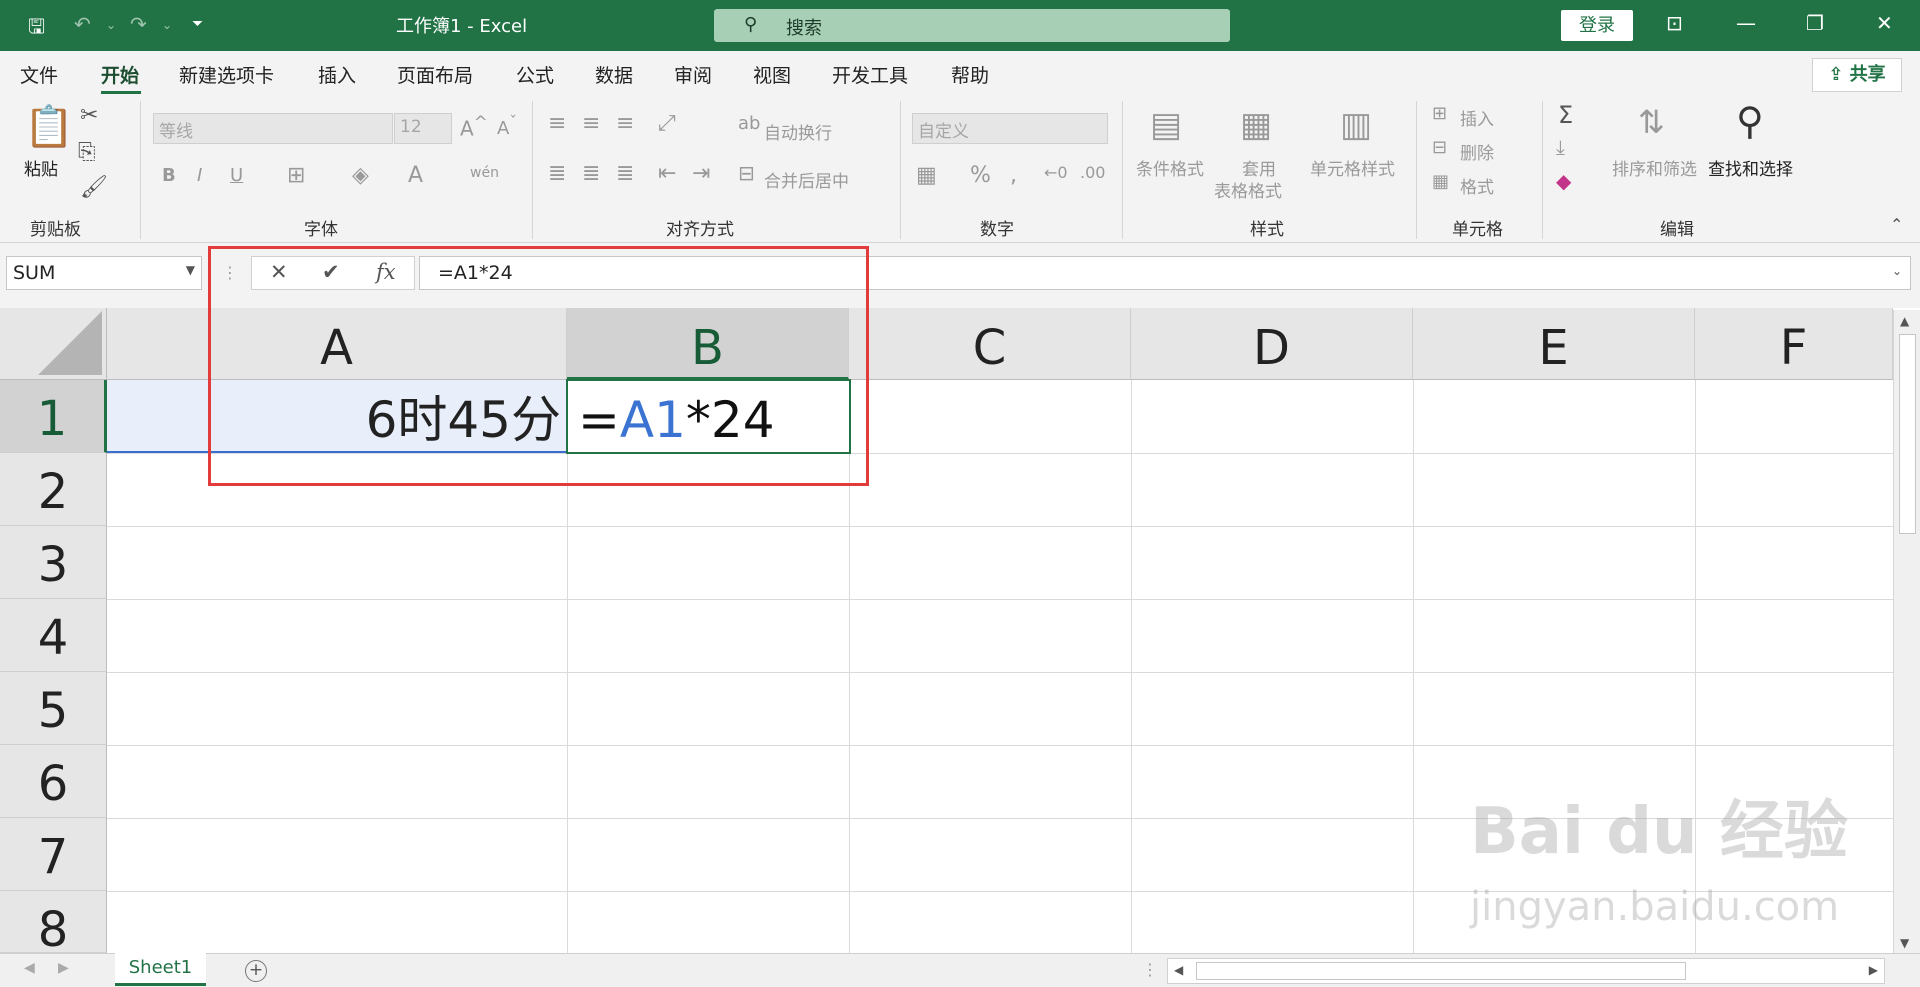  I want to click on scroll-down-icon: ▼, so click(1904, 943).